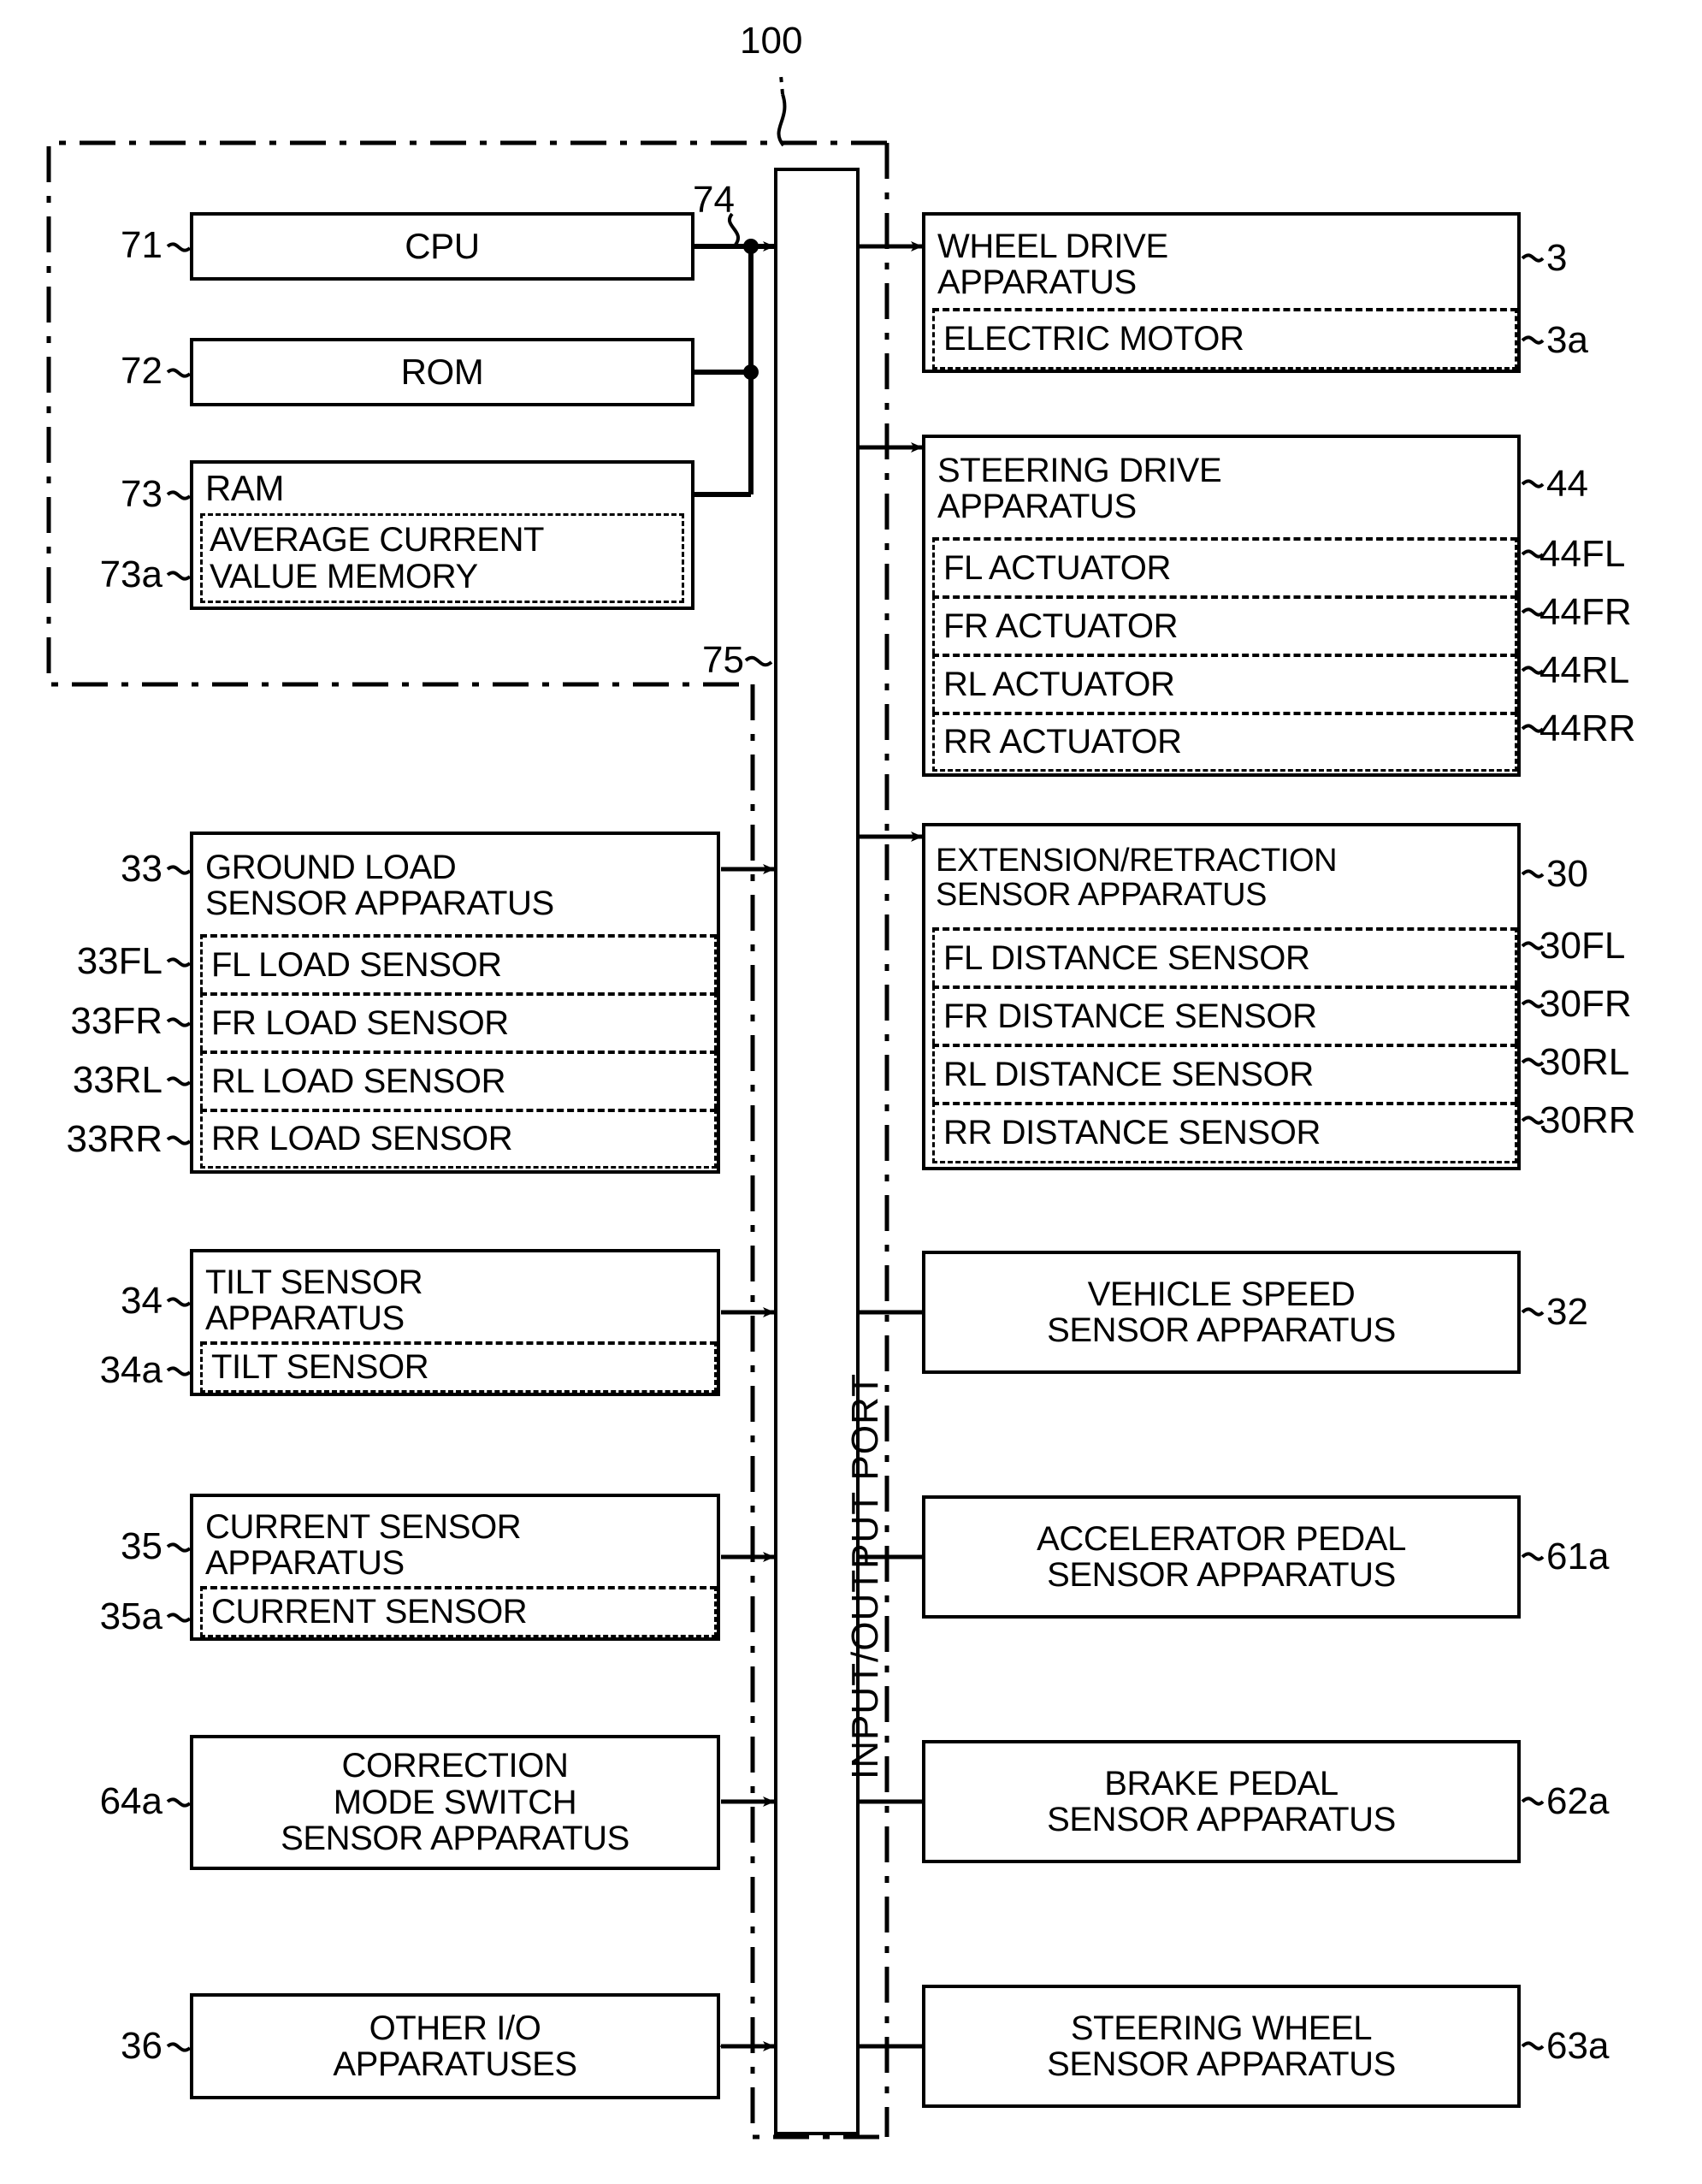 The image size is (1702, 2184). I want to click on ref-steering-wheel-sensor-apparatus: 63a, so click(1578, 2046).